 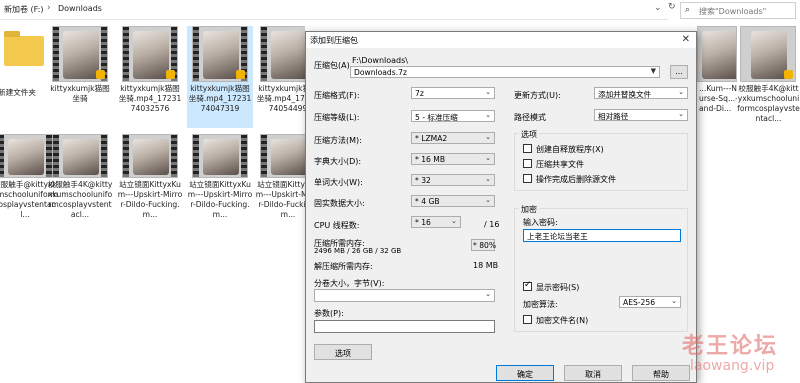 I want to click on delete-checkbox, so click(x=527, y=178).